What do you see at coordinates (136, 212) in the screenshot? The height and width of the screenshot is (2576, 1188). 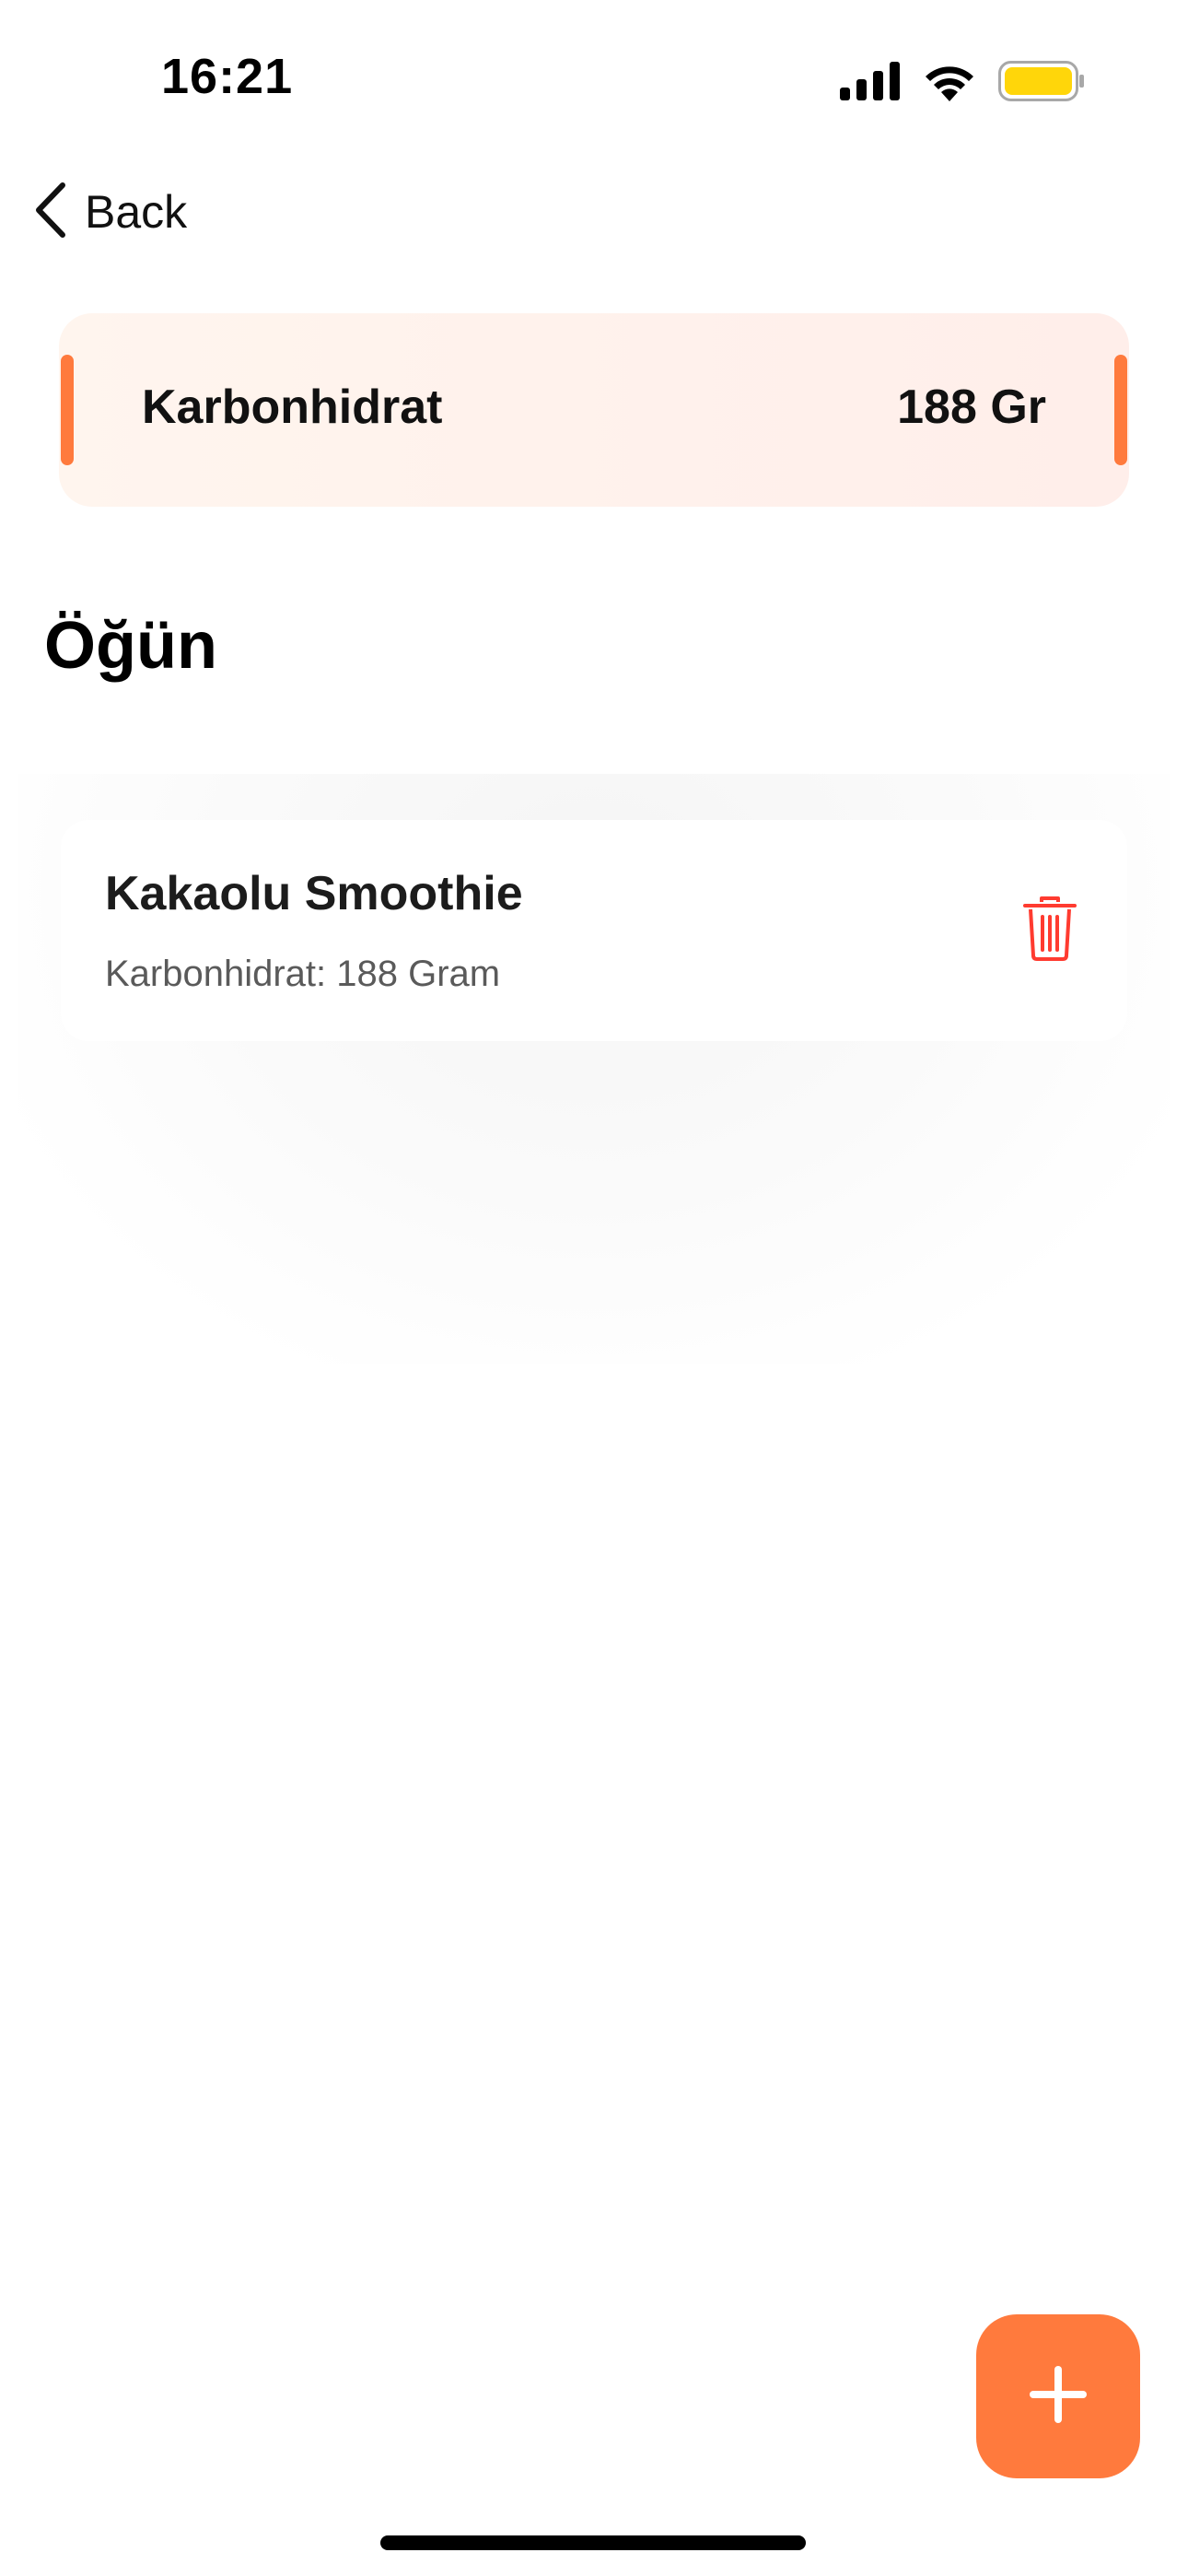 I see `back-label: Back` at bounding box center [136, 212].